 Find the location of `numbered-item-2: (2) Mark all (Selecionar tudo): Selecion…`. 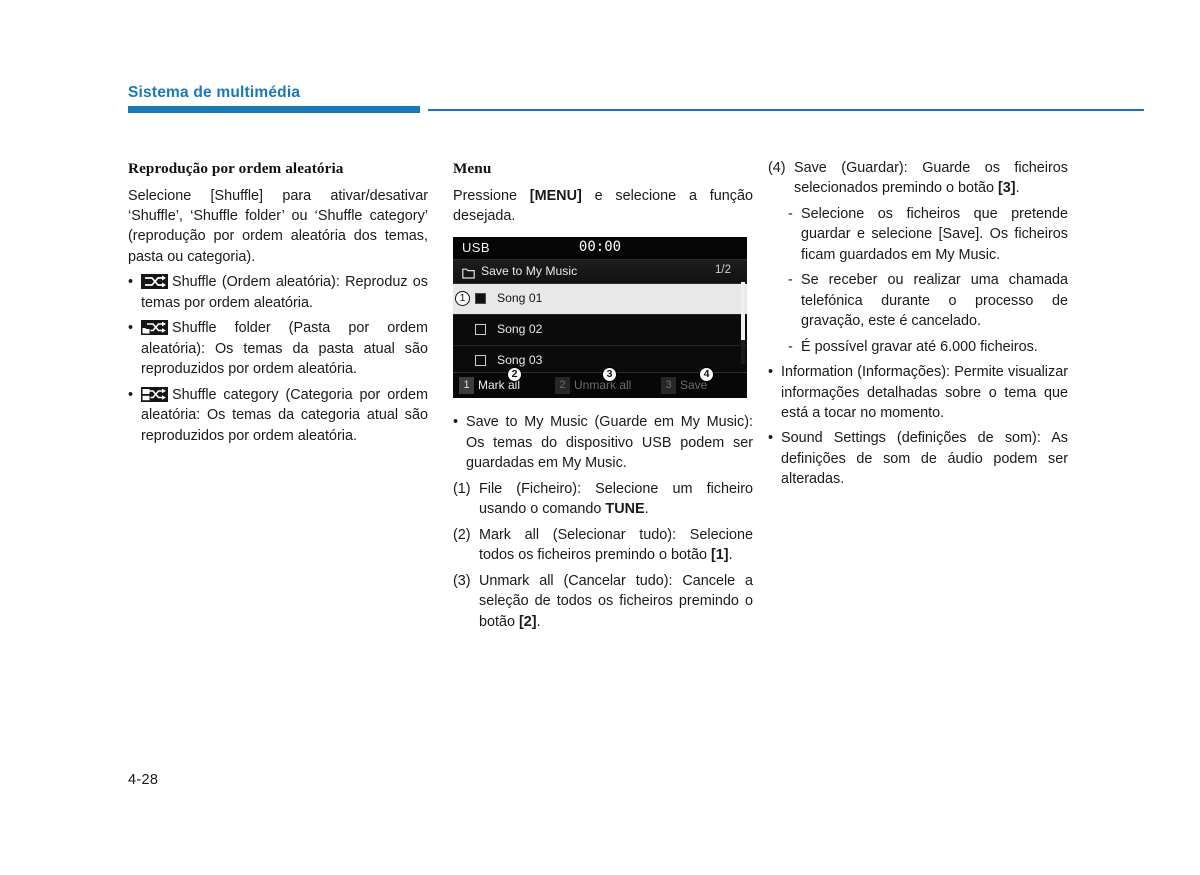

numbered-item-2: (2) Mark all (Selecionar tudo): Selecion… is located at coordinates (603, 545).